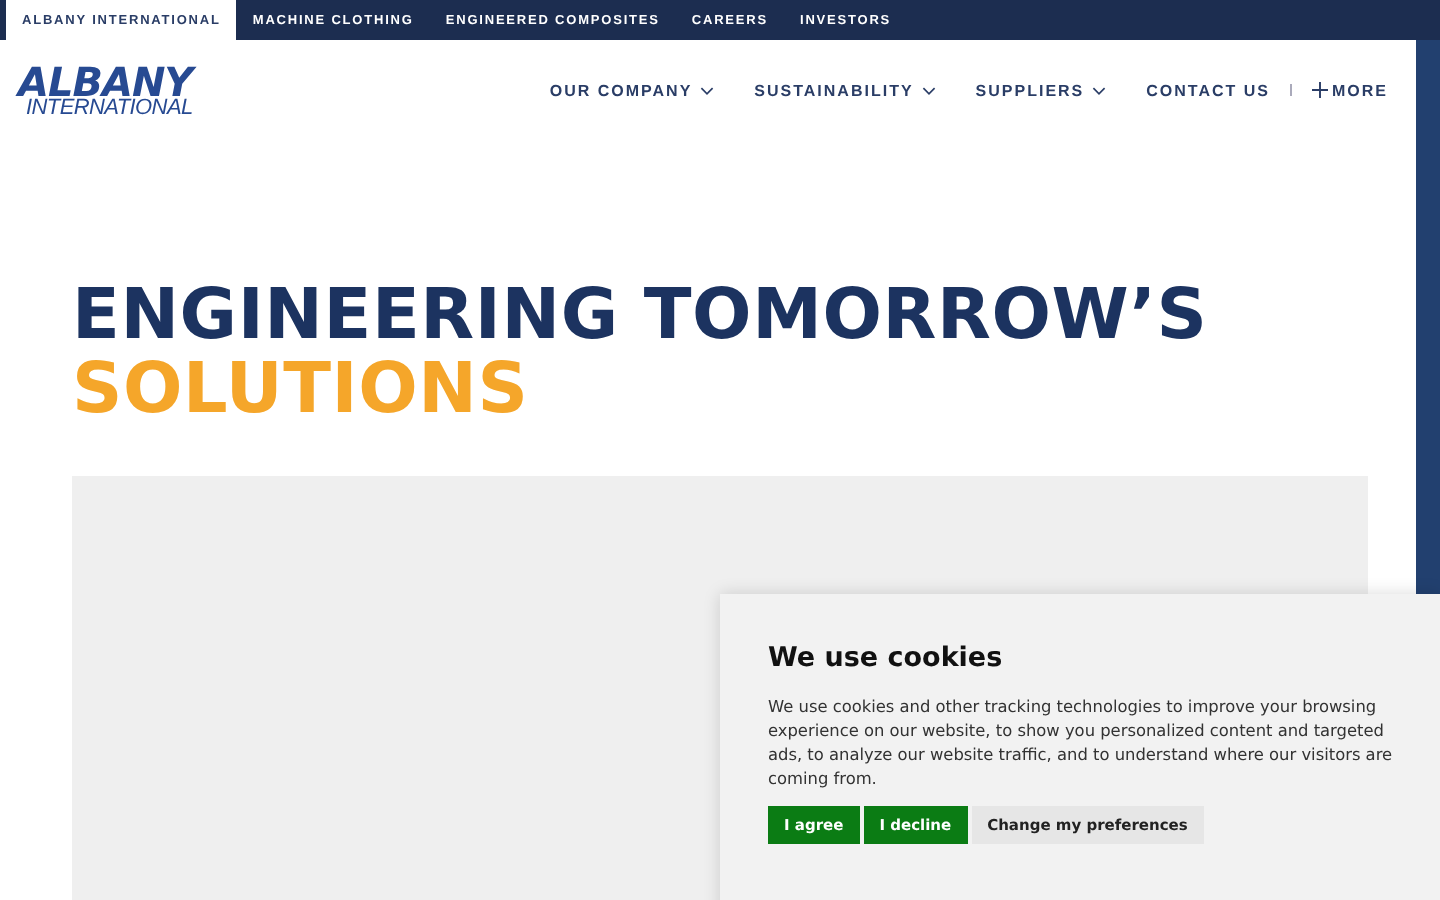 This screenshot has width=1440, height=900. I want to click on nav-link: OUR COMPANY, so click(632, 90).